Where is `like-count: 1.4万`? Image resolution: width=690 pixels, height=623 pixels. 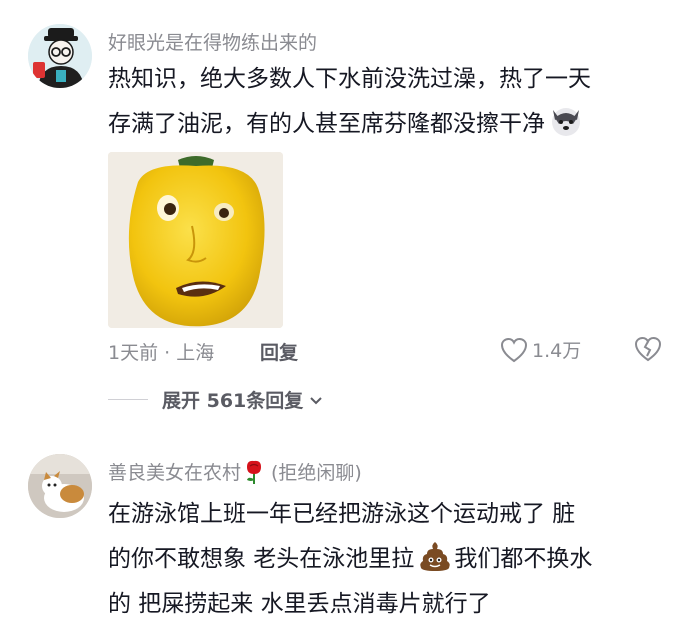
like-count: 1.4万 is located at coordinates (557, 351).